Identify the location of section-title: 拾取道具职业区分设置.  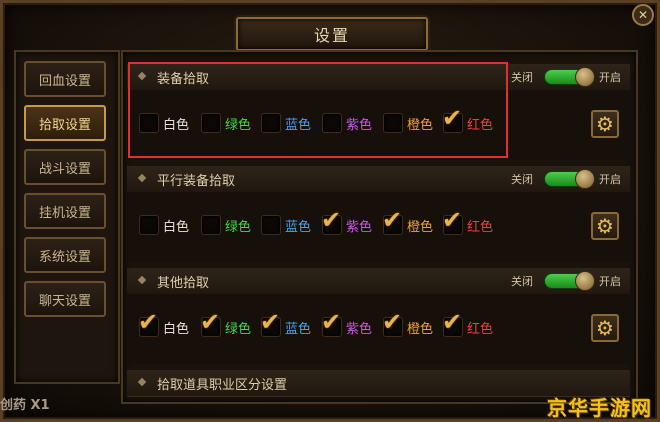
(222, 385).